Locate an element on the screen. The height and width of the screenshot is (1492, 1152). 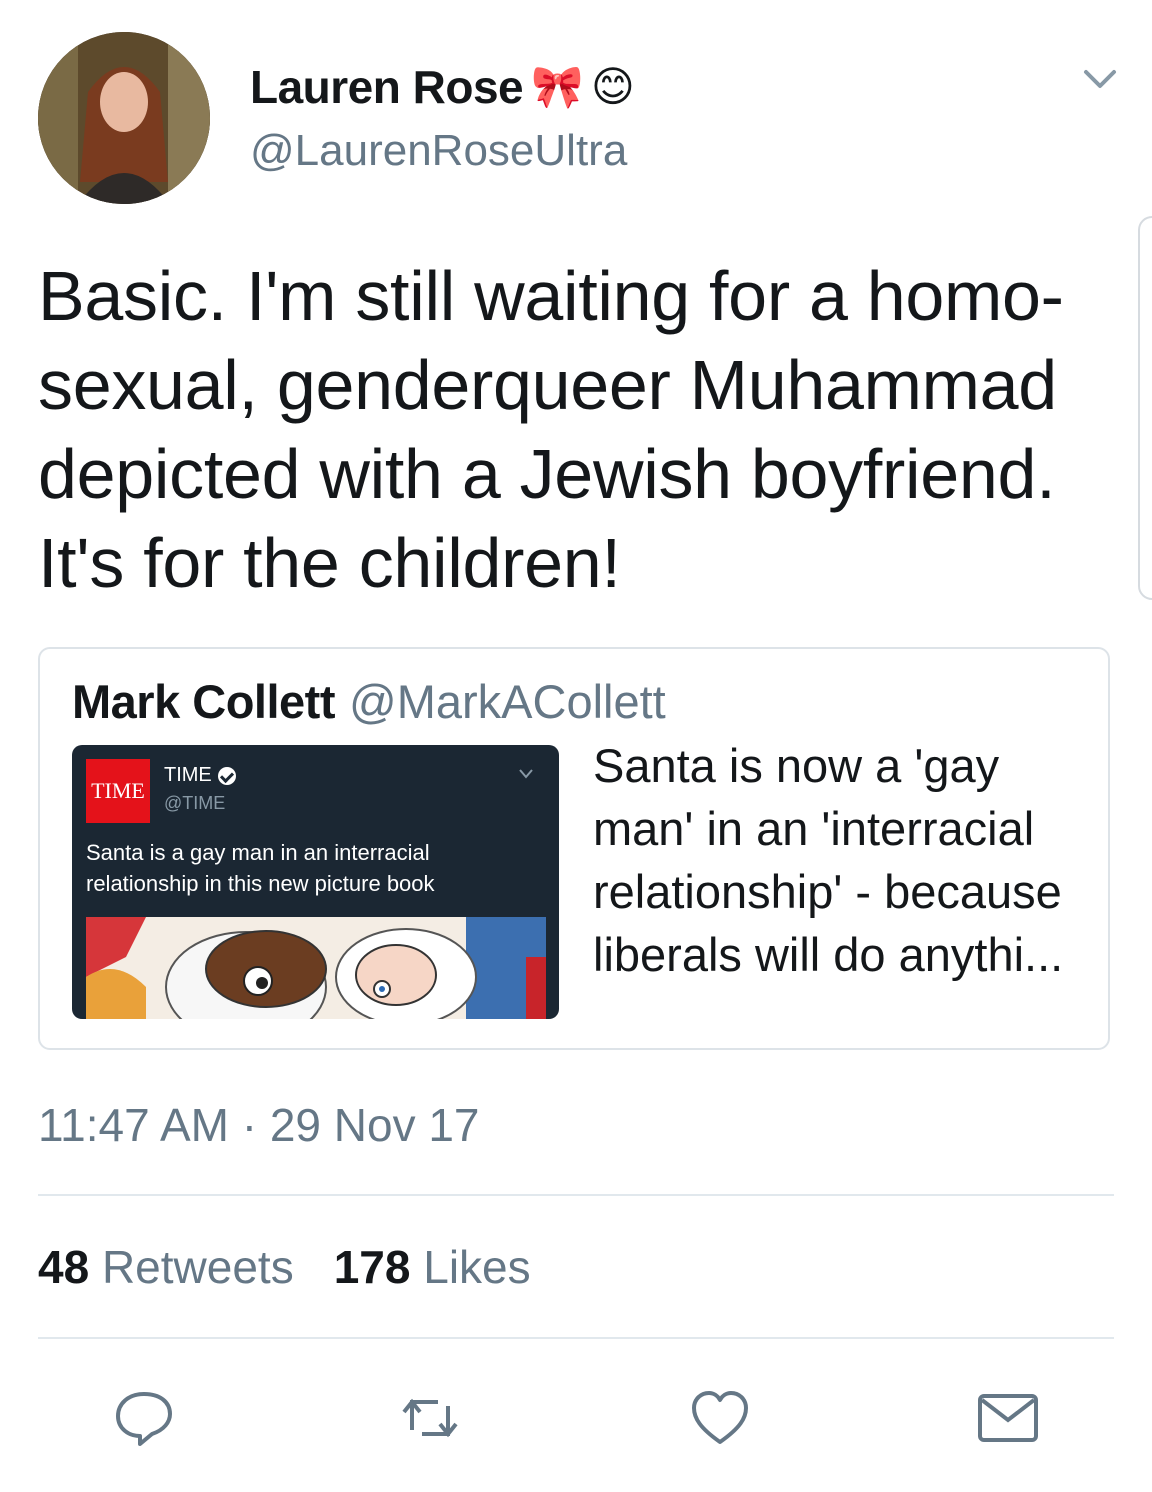
scroll-handle is located at coordinates (1145, 408).